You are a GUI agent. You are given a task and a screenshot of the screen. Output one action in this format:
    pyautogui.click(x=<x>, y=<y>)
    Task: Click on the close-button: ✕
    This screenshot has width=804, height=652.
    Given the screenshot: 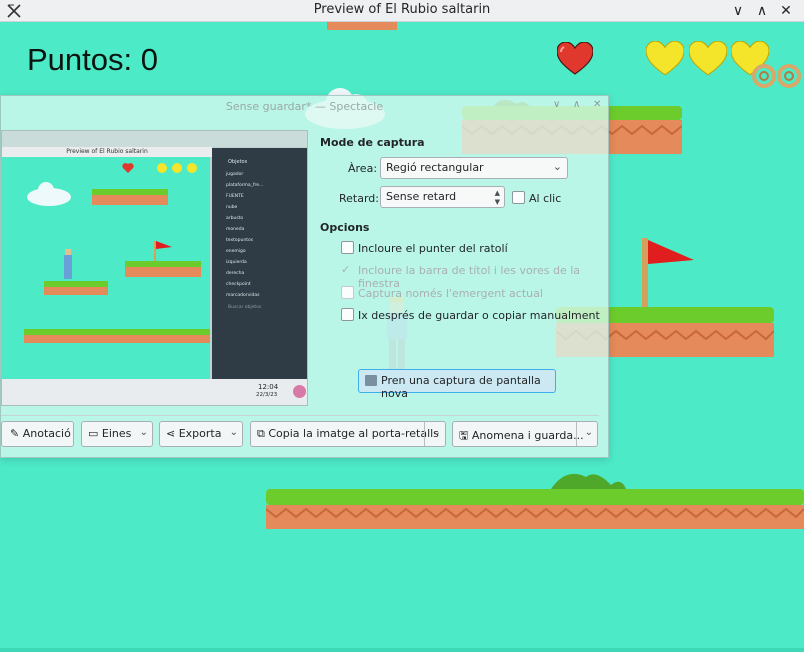 What is the action you would take?
    pyautogui.click(x=786, y=11)
    